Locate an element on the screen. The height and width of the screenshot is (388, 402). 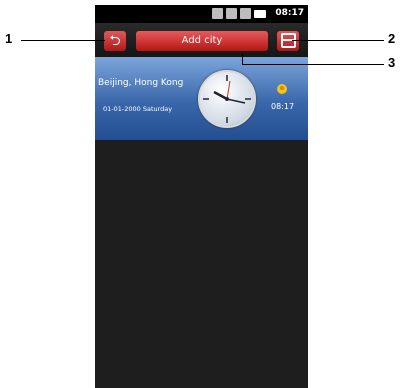
signal-icon is located at coordinates (245, 13).